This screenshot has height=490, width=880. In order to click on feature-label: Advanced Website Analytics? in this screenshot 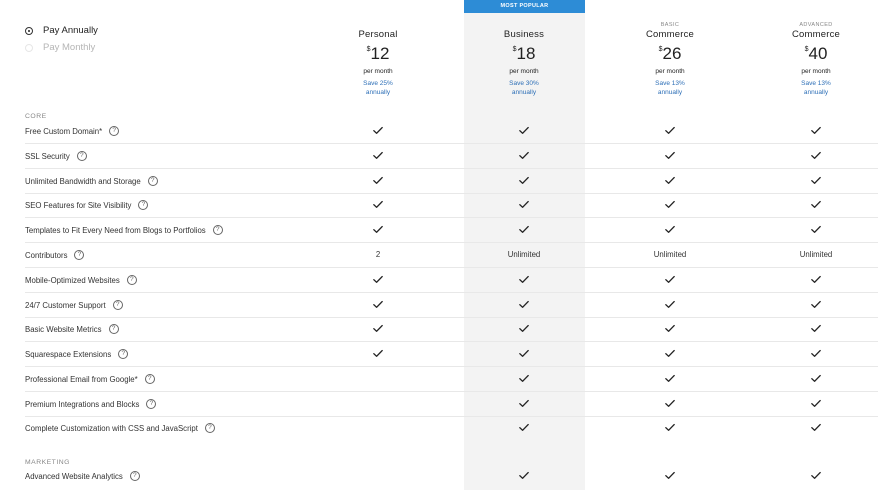, I will do `click(82, 476)`.